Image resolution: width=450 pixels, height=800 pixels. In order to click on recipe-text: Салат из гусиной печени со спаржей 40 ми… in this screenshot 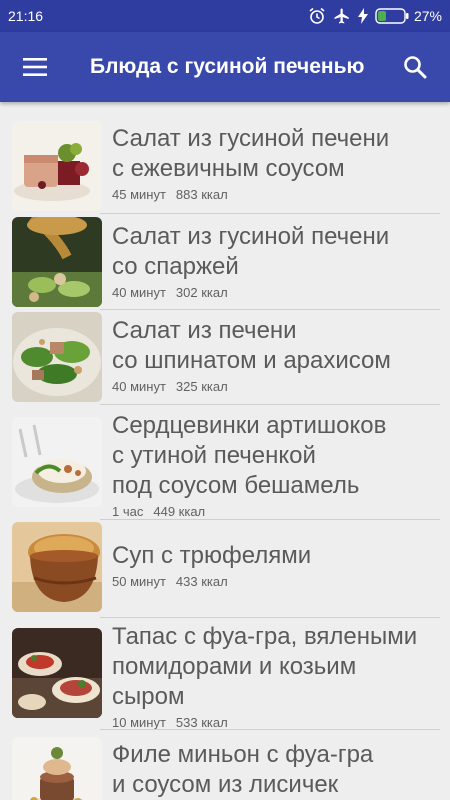, I will do `click(276, 261)`.